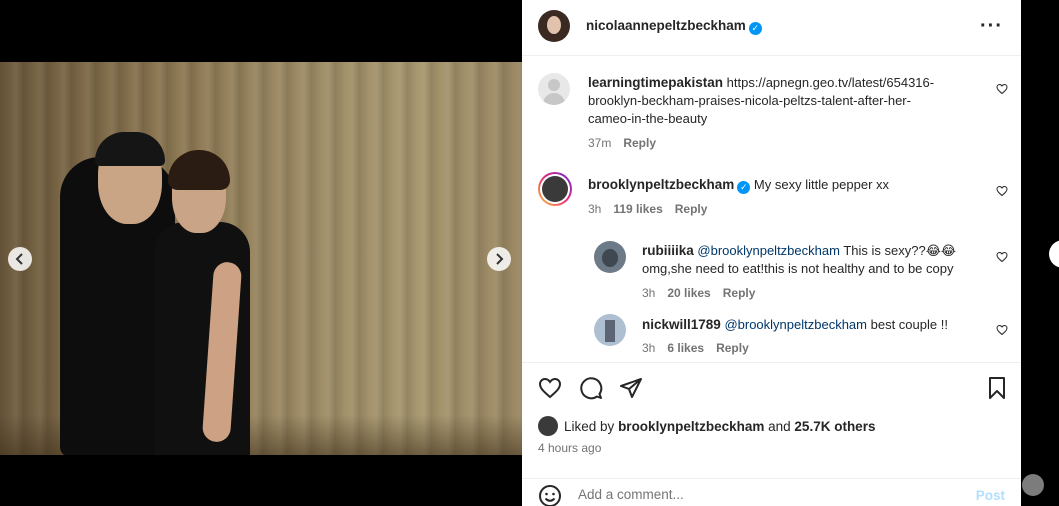  I want to click on liked-by-avatar, so click(548, 426).